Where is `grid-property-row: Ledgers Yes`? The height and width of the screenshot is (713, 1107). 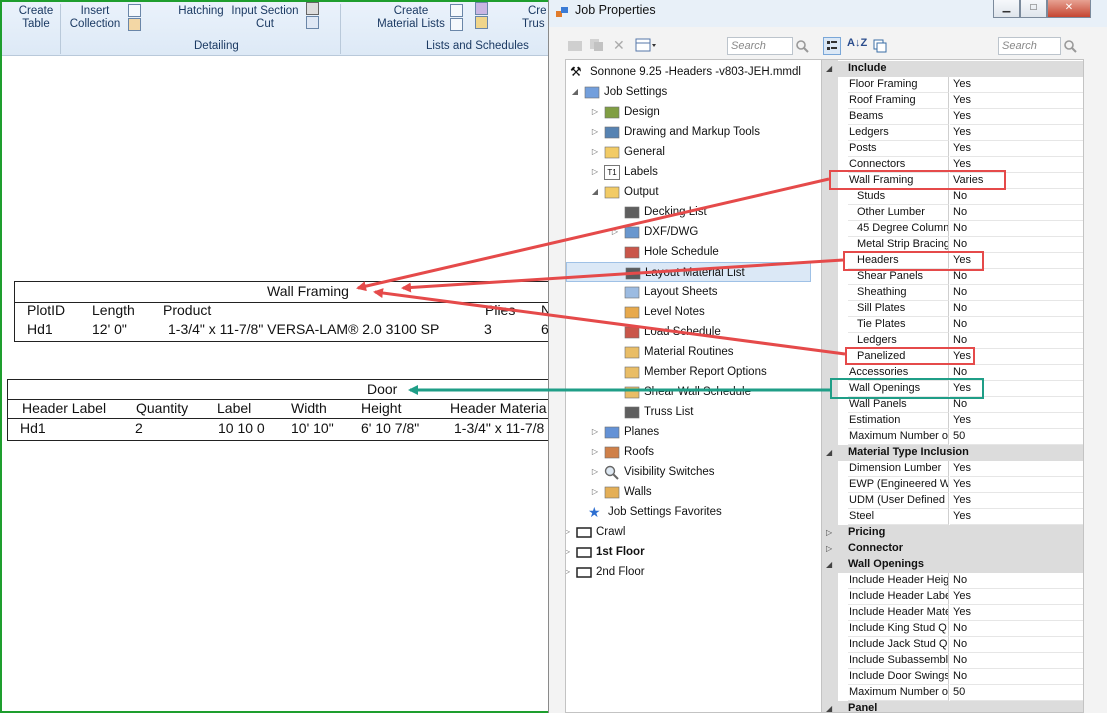
grid-property-row: Ledgers Yes is located at coordinates (952, 133).